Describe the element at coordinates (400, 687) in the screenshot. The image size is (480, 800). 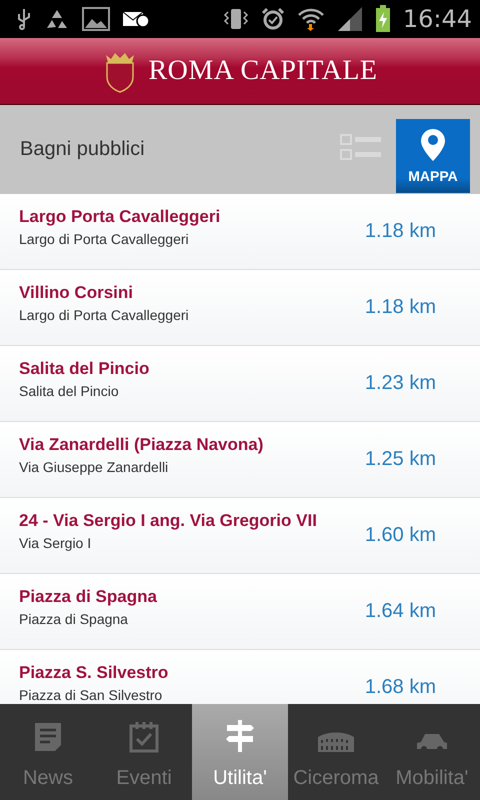
I see `distance-text: 1.68 km` at that location.